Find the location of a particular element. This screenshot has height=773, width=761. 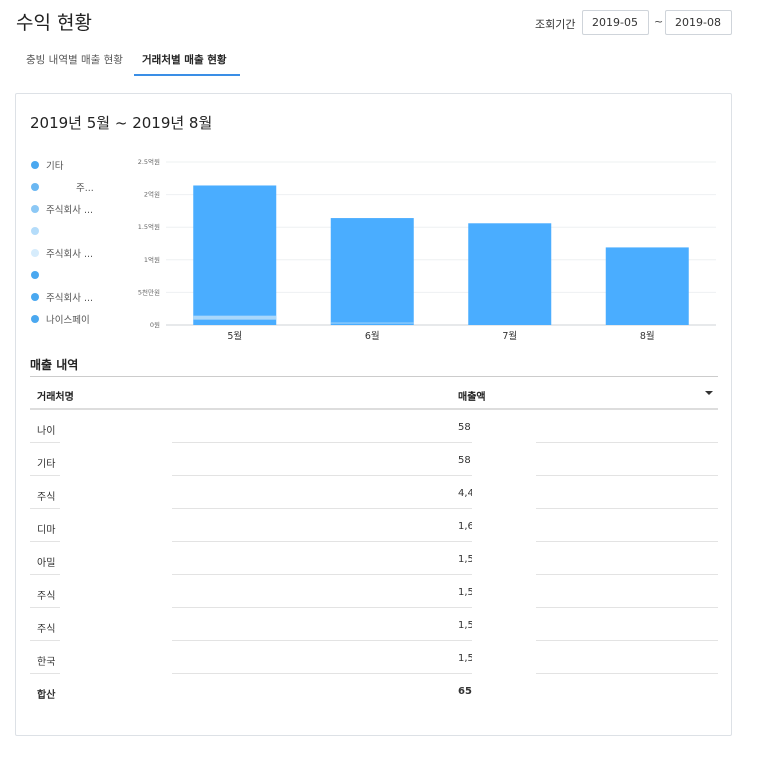

y-tick-label: 1억원 is located at coordinates (152, 259).